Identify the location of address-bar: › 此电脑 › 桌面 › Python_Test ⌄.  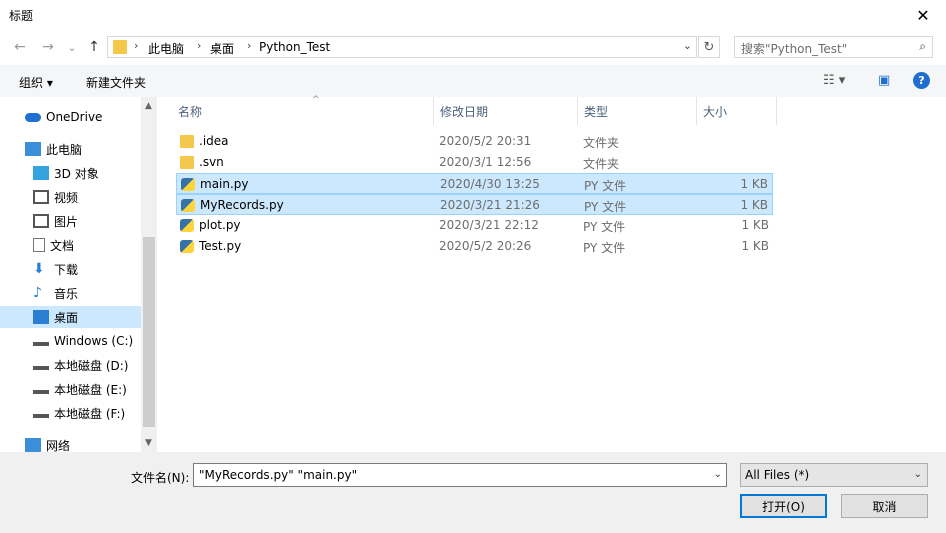
(402, 47).